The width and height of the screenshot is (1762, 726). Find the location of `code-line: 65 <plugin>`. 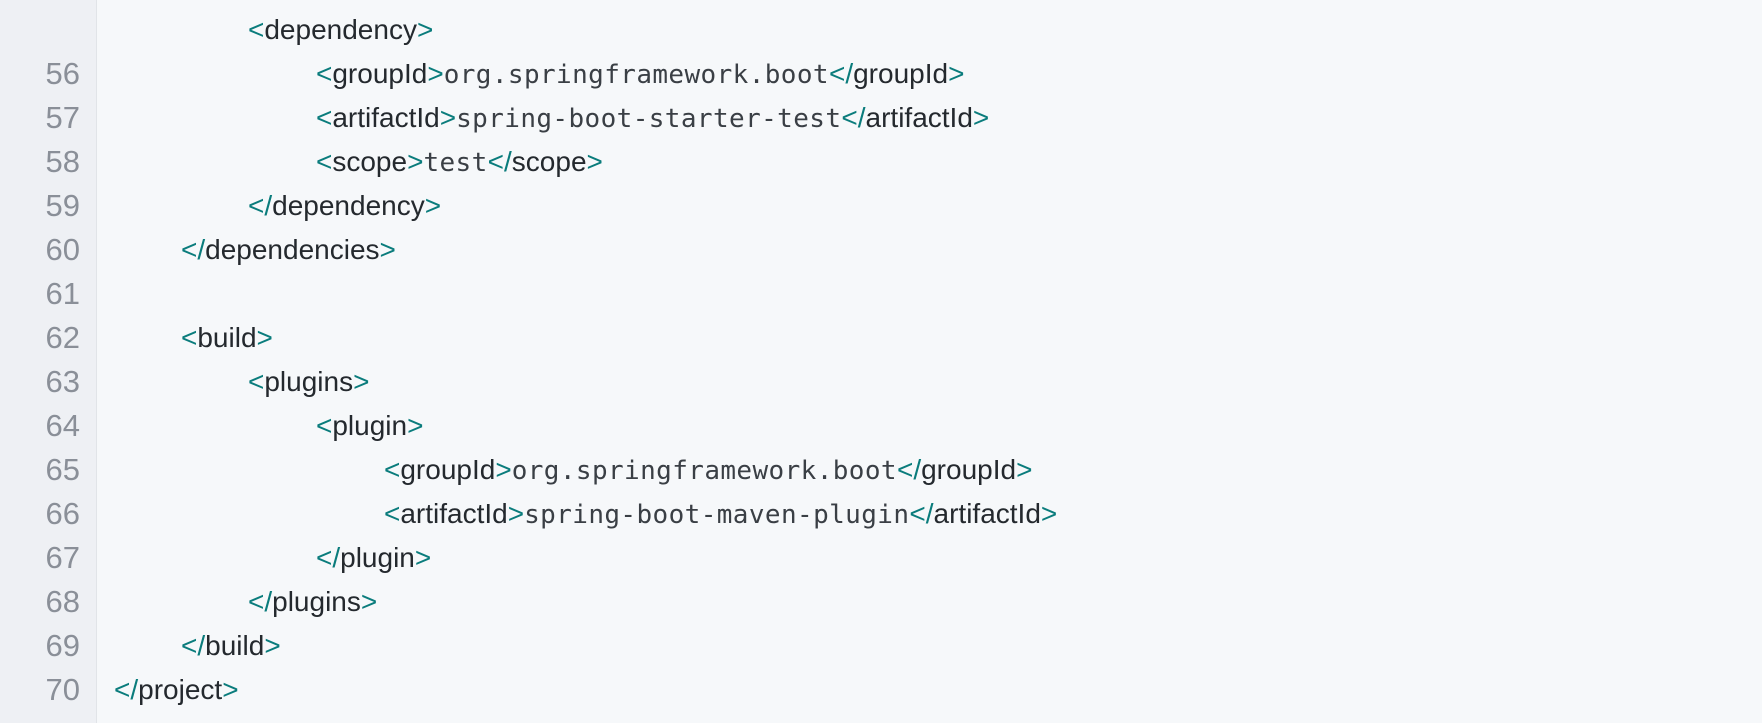

code-line: 65 <plugin> is located at coordinates (881, 445).